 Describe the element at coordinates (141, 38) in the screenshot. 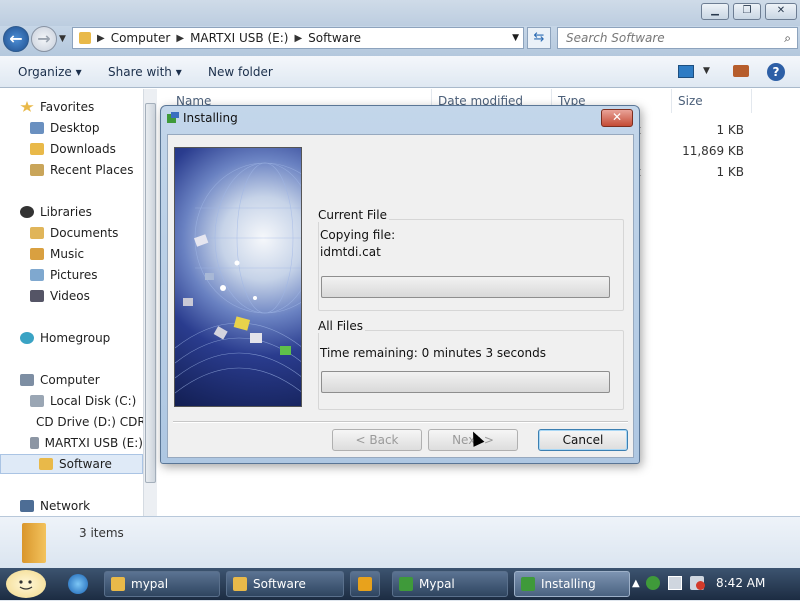

I see `breadcrumb-computer: Computer` at that location.